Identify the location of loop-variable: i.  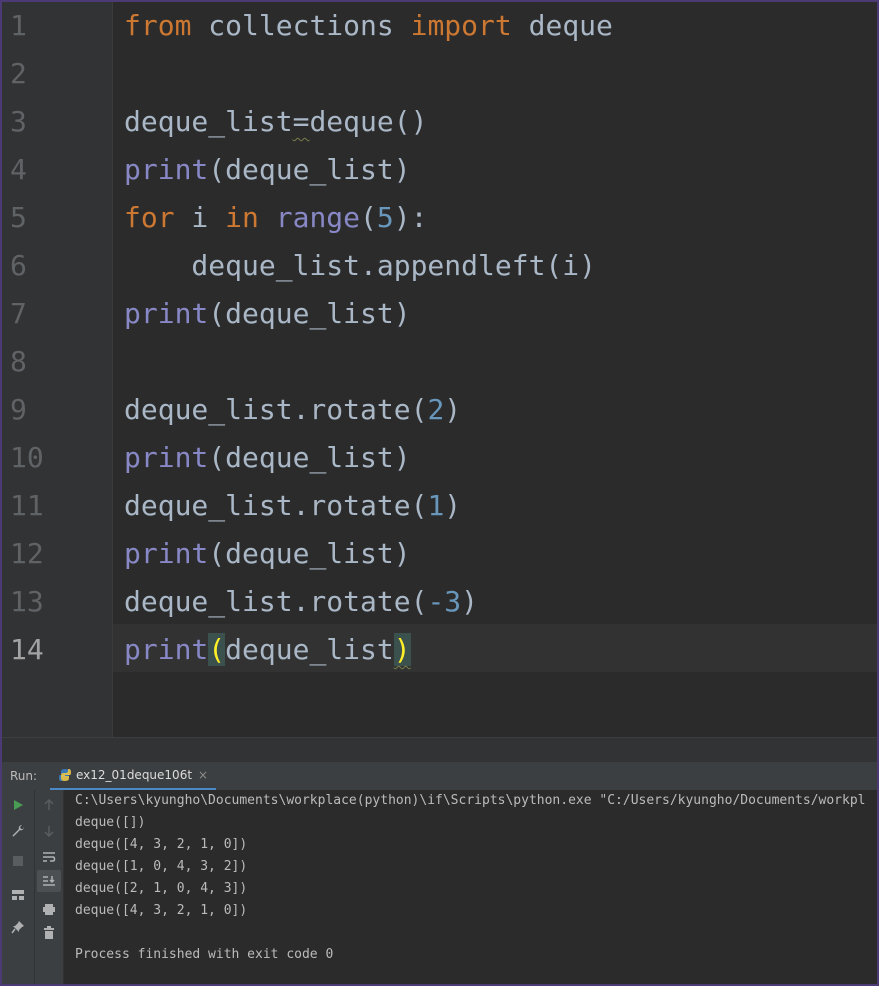
(200, 217).